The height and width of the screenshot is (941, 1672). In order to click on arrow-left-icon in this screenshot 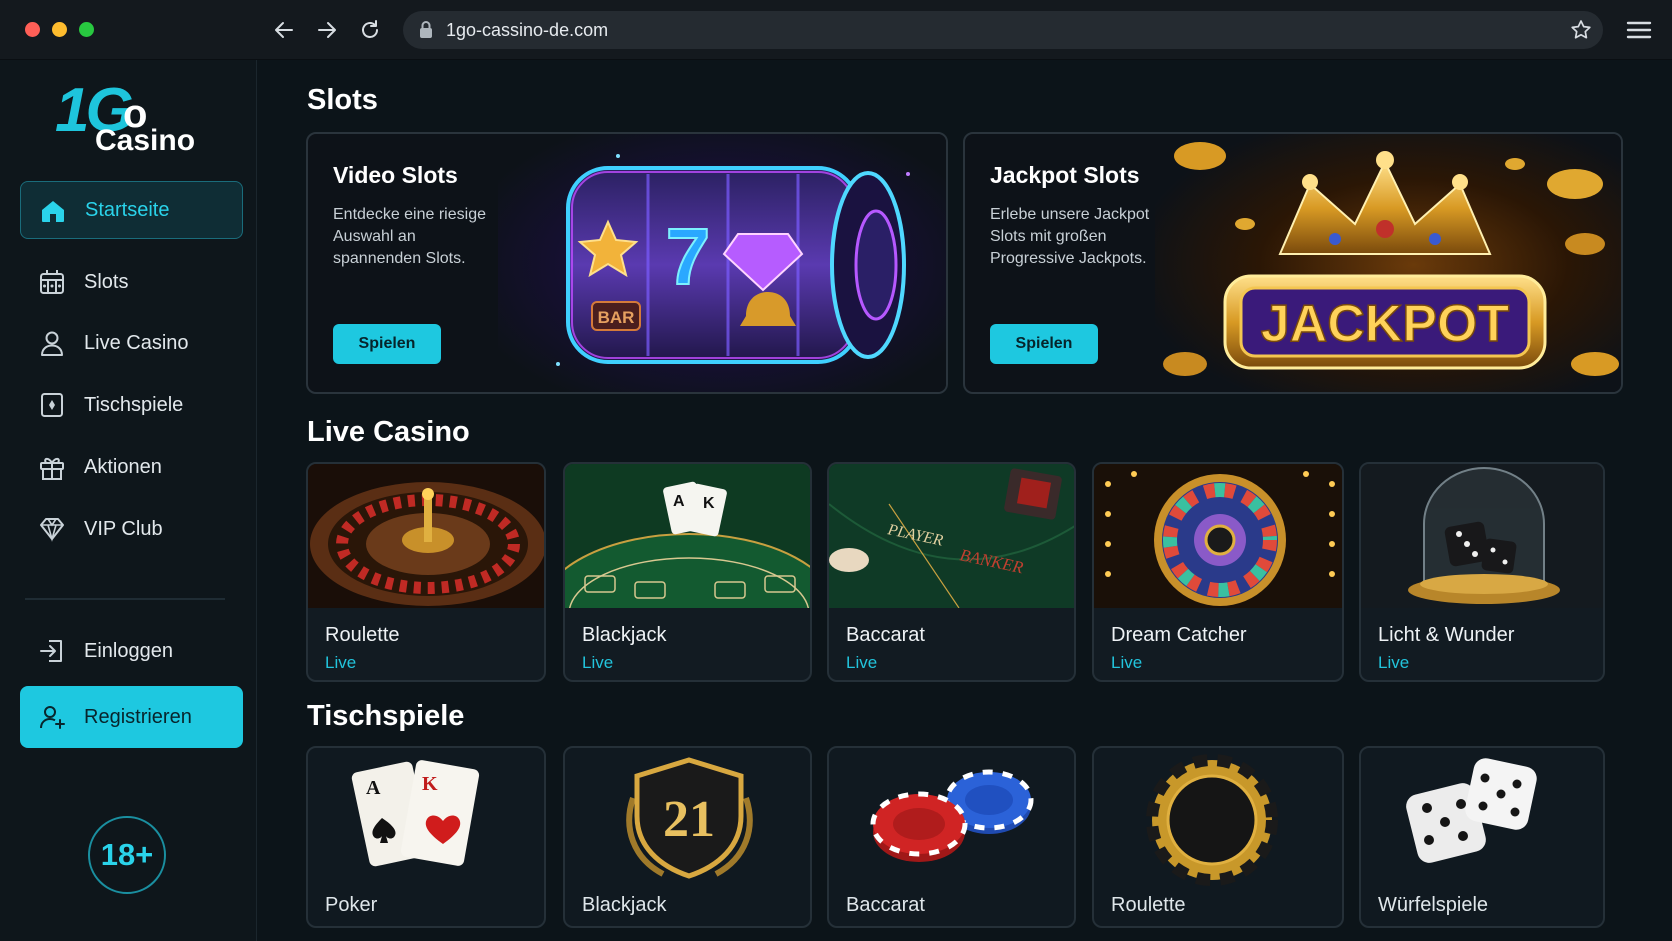, I will do `click(284, 30)`.